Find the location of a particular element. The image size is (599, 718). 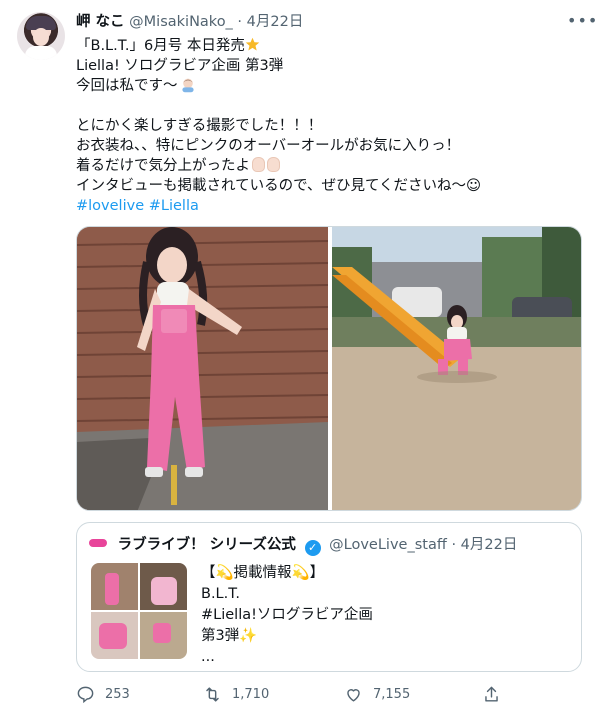

like-button: 7,155 is located at coordinates (377, 694).